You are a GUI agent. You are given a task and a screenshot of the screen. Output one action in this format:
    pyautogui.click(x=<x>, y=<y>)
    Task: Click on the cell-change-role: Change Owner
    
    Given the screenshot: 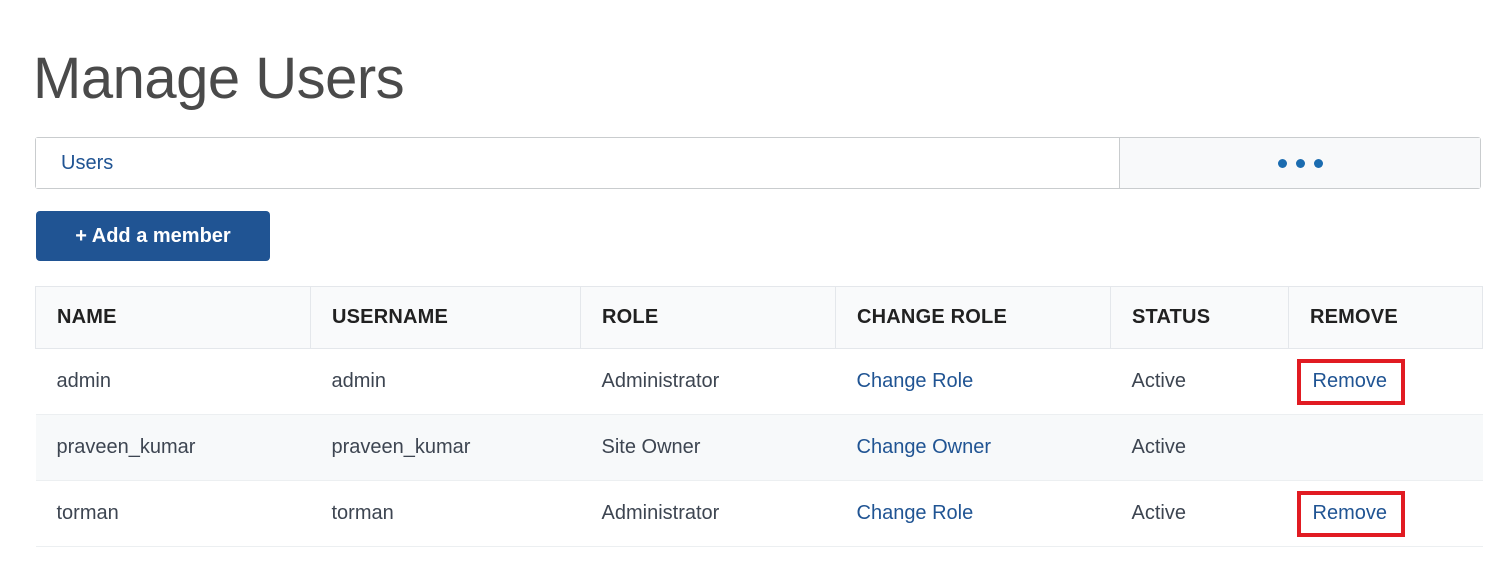 What is the action you would take?
    pyautogui.click(x=973, y=447)
    